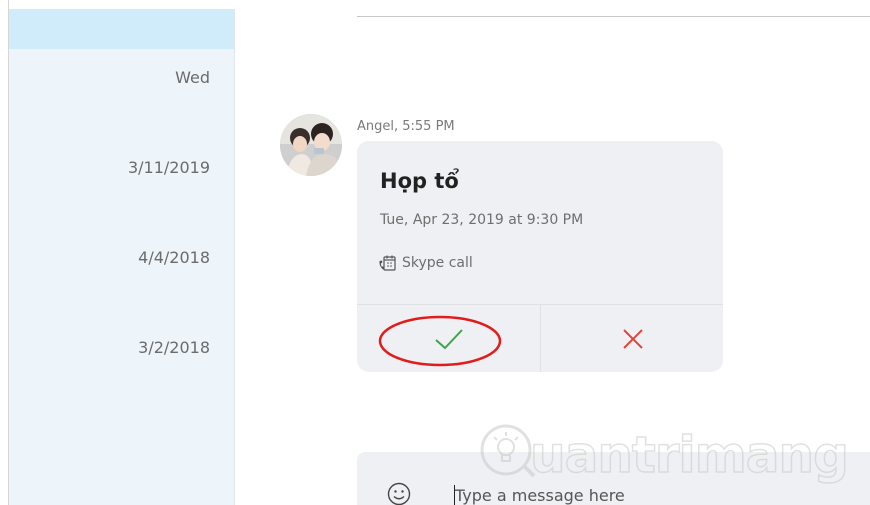  I want to click on conversation-date: 3/11/2019, so click(168, 167).